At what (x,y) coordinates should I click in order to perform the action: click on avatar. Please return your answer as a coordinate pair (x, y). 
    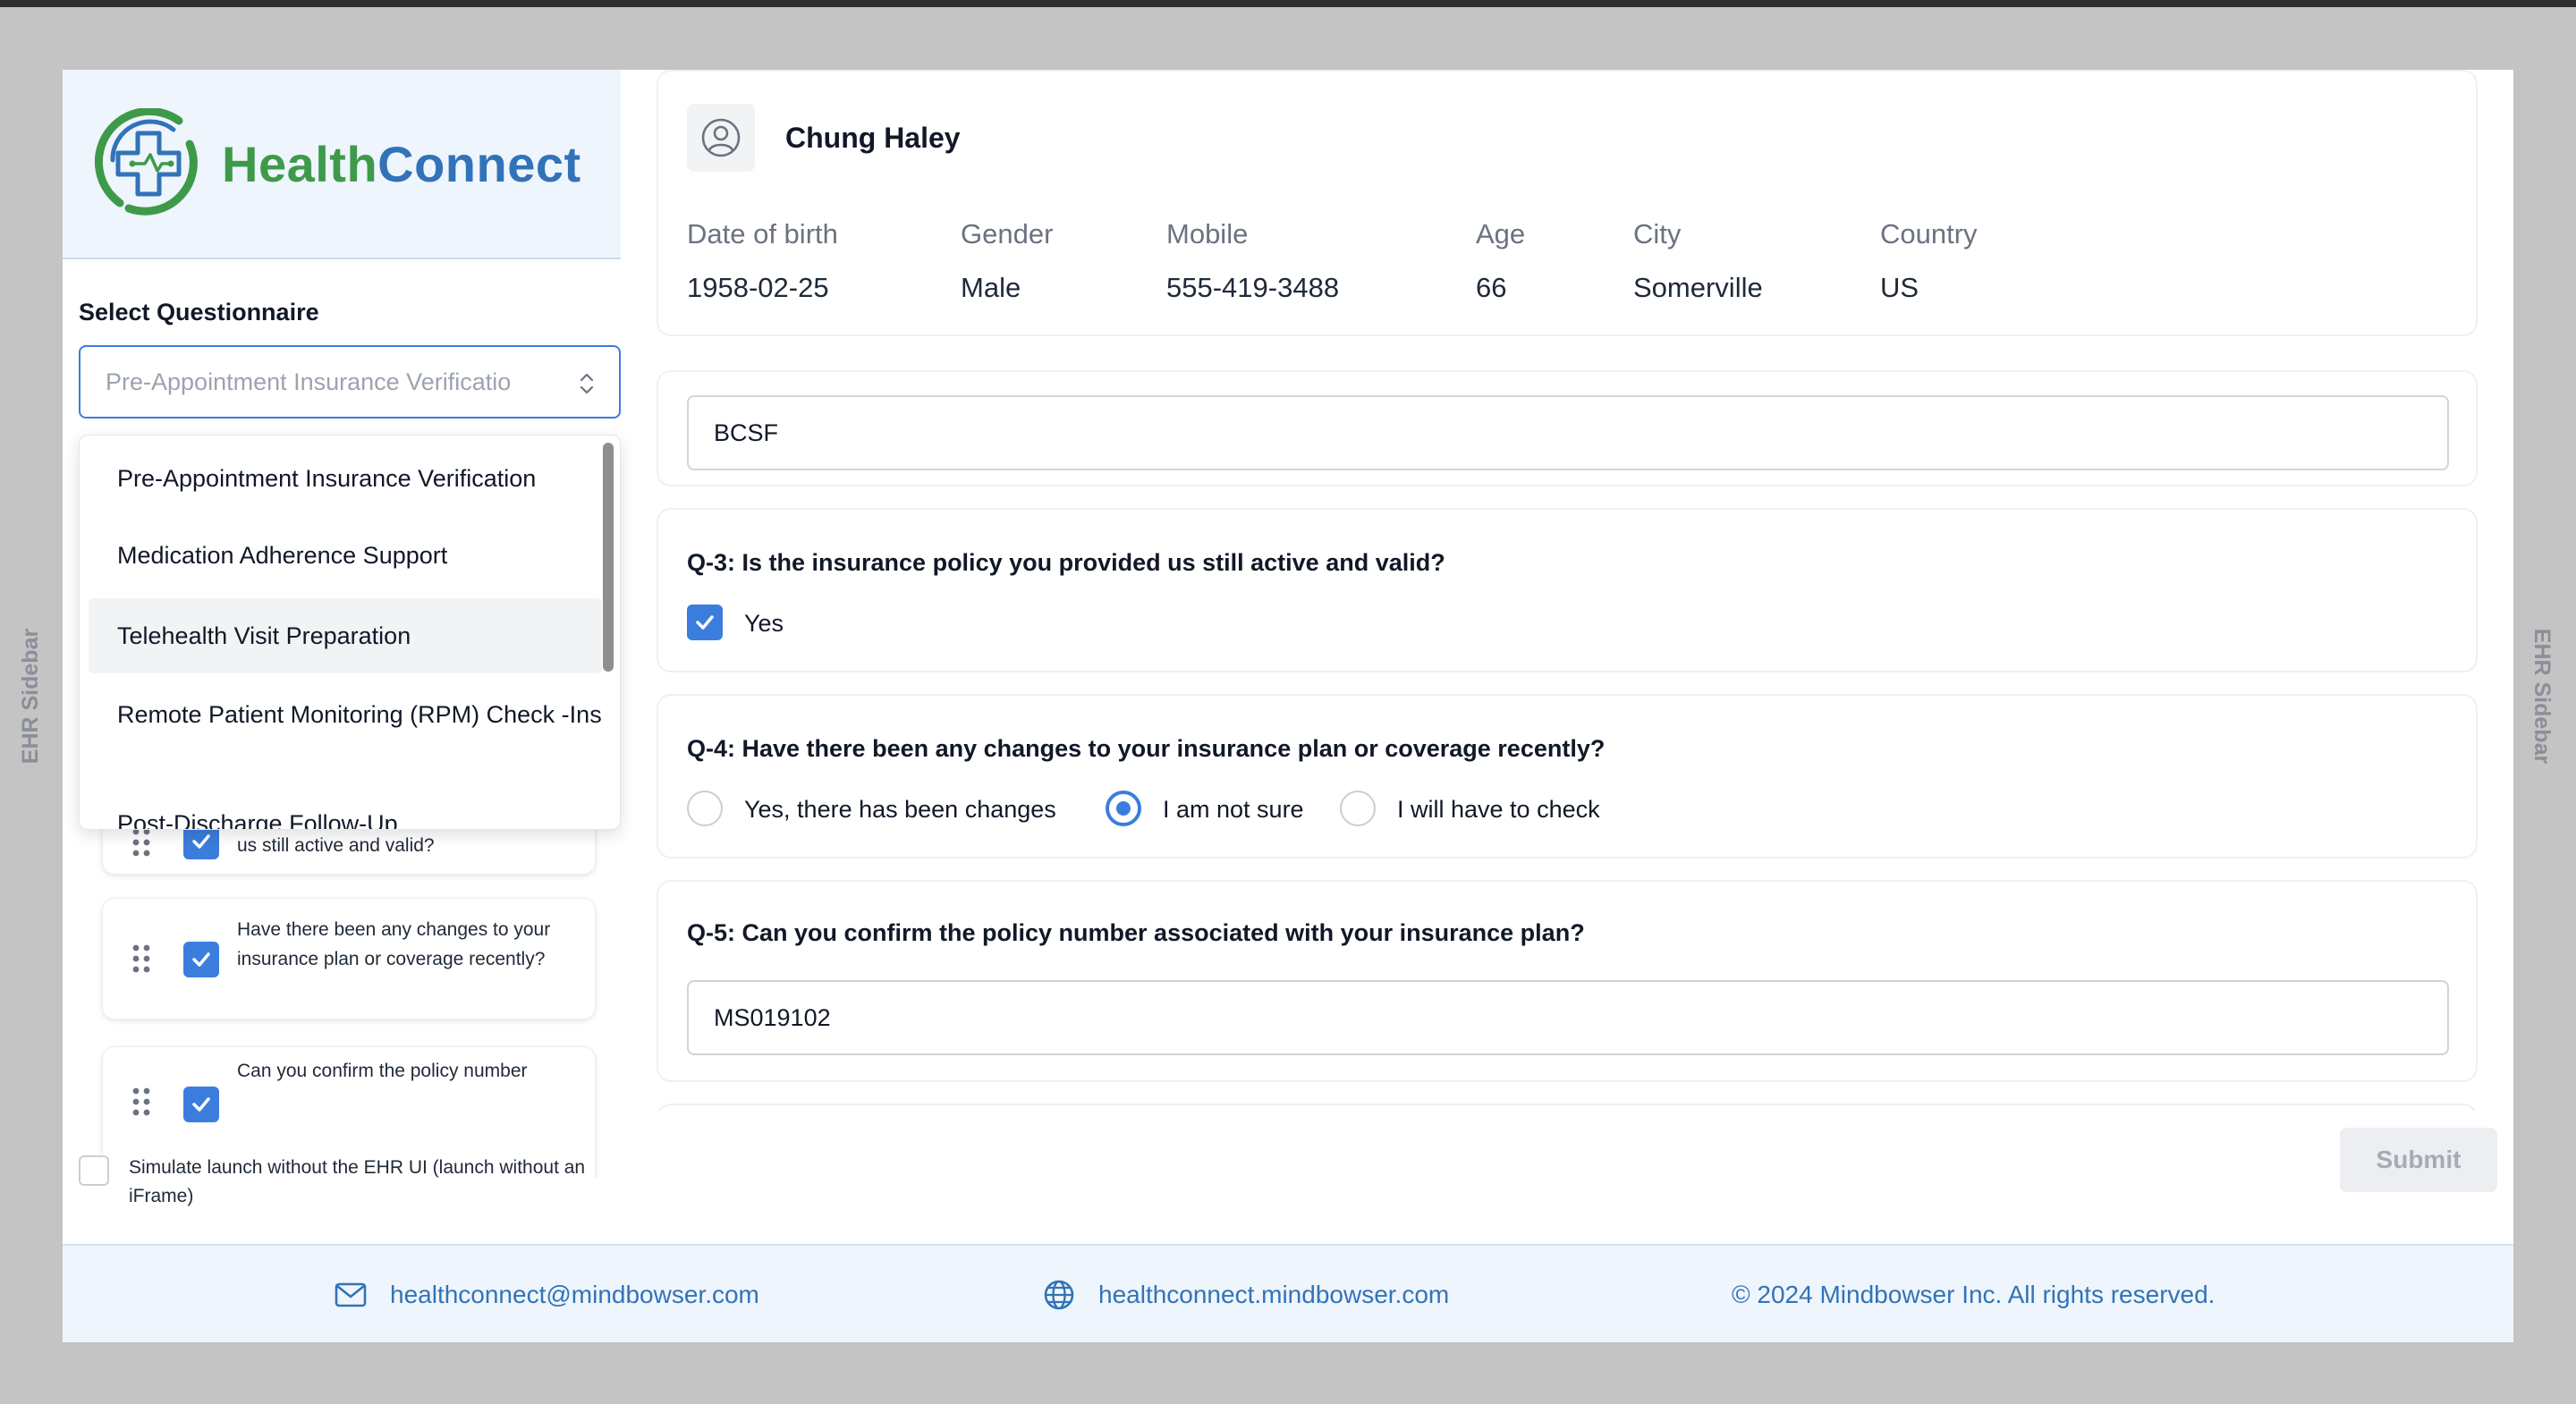
    Looking at the image, I should click on (721, 138).